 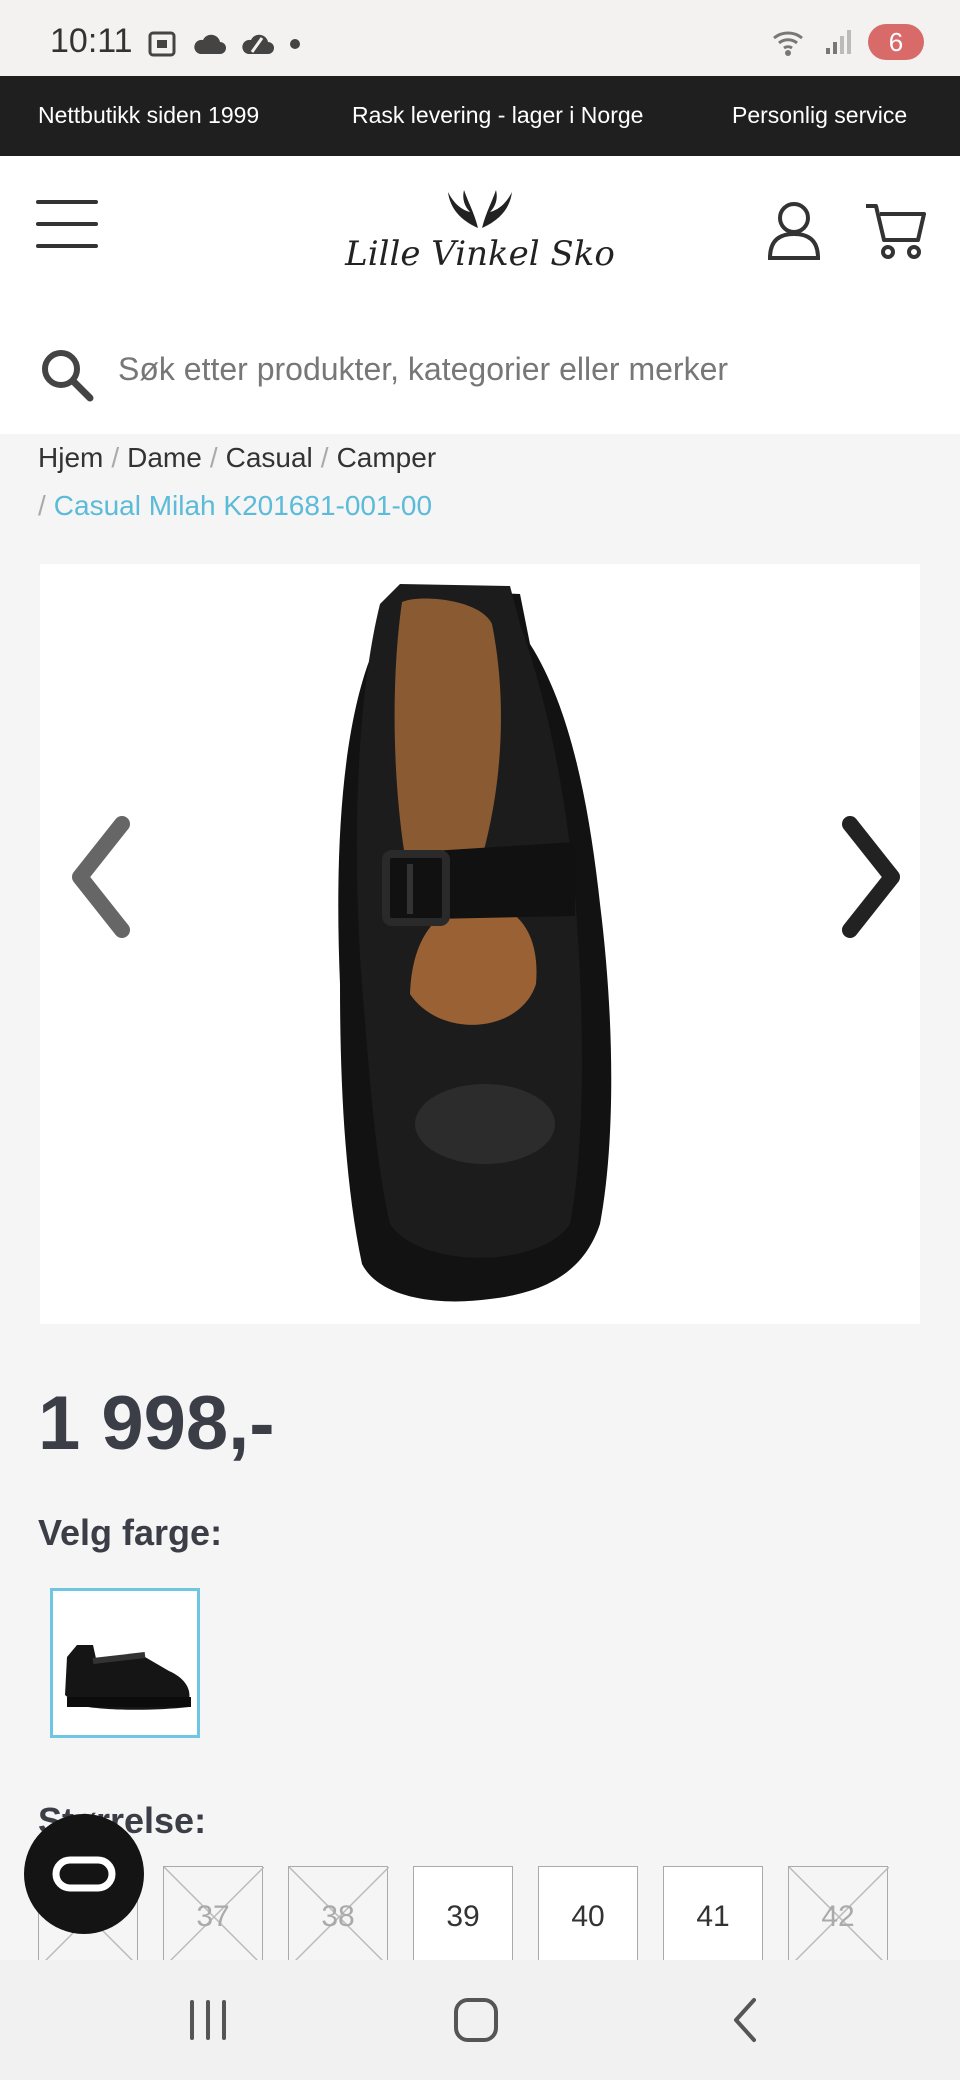 I want to click on size-option-40: 40, so click(x=588, y=1916).